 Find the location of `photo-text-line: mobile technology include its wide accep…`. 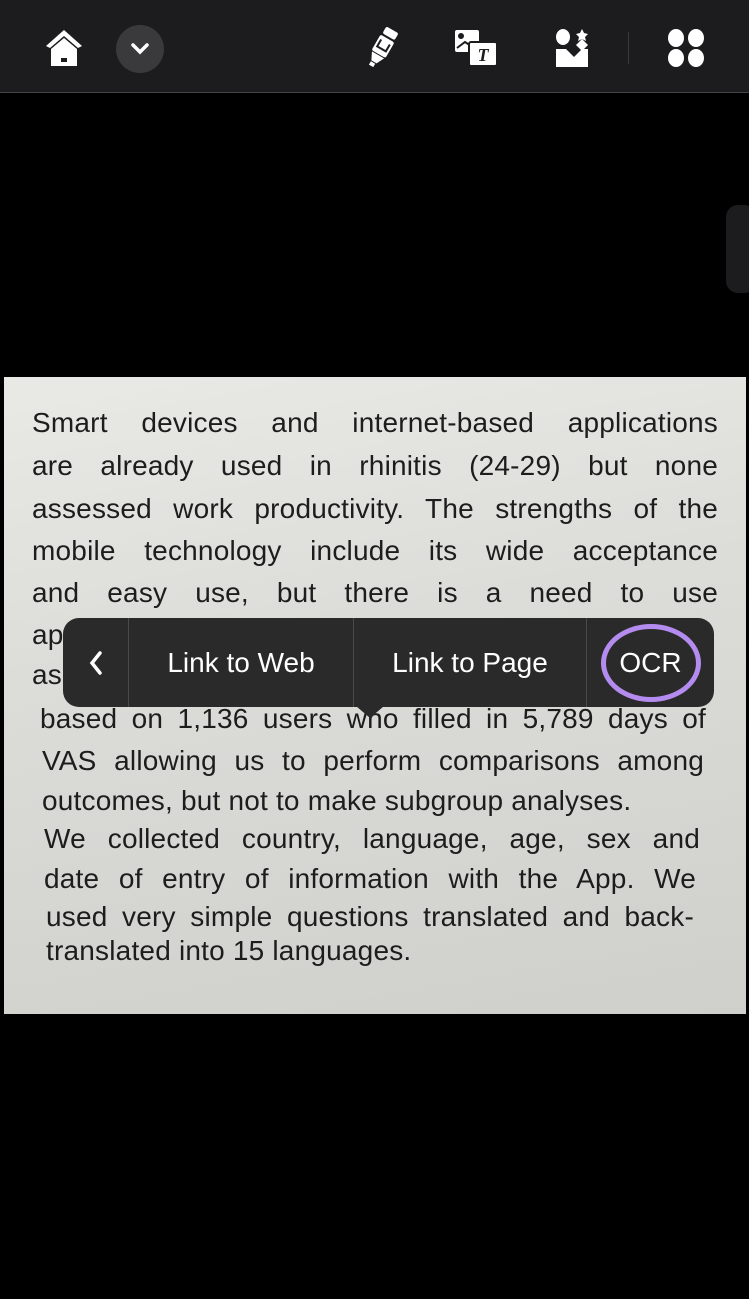

photo-text-line: mobile technology include its wide accep… is located at coordinates (375, 550).